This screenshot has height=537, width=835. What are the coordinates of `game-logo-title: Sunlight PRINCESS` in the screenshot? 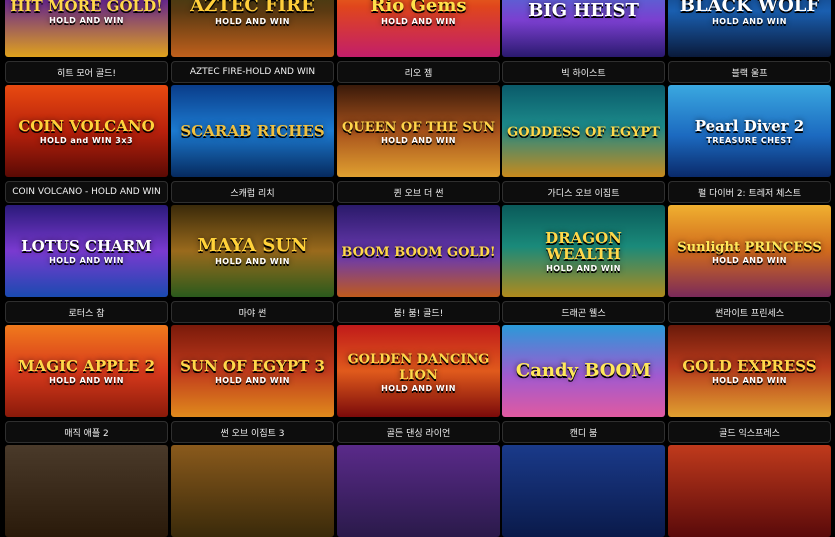 It's located at (749, 247).